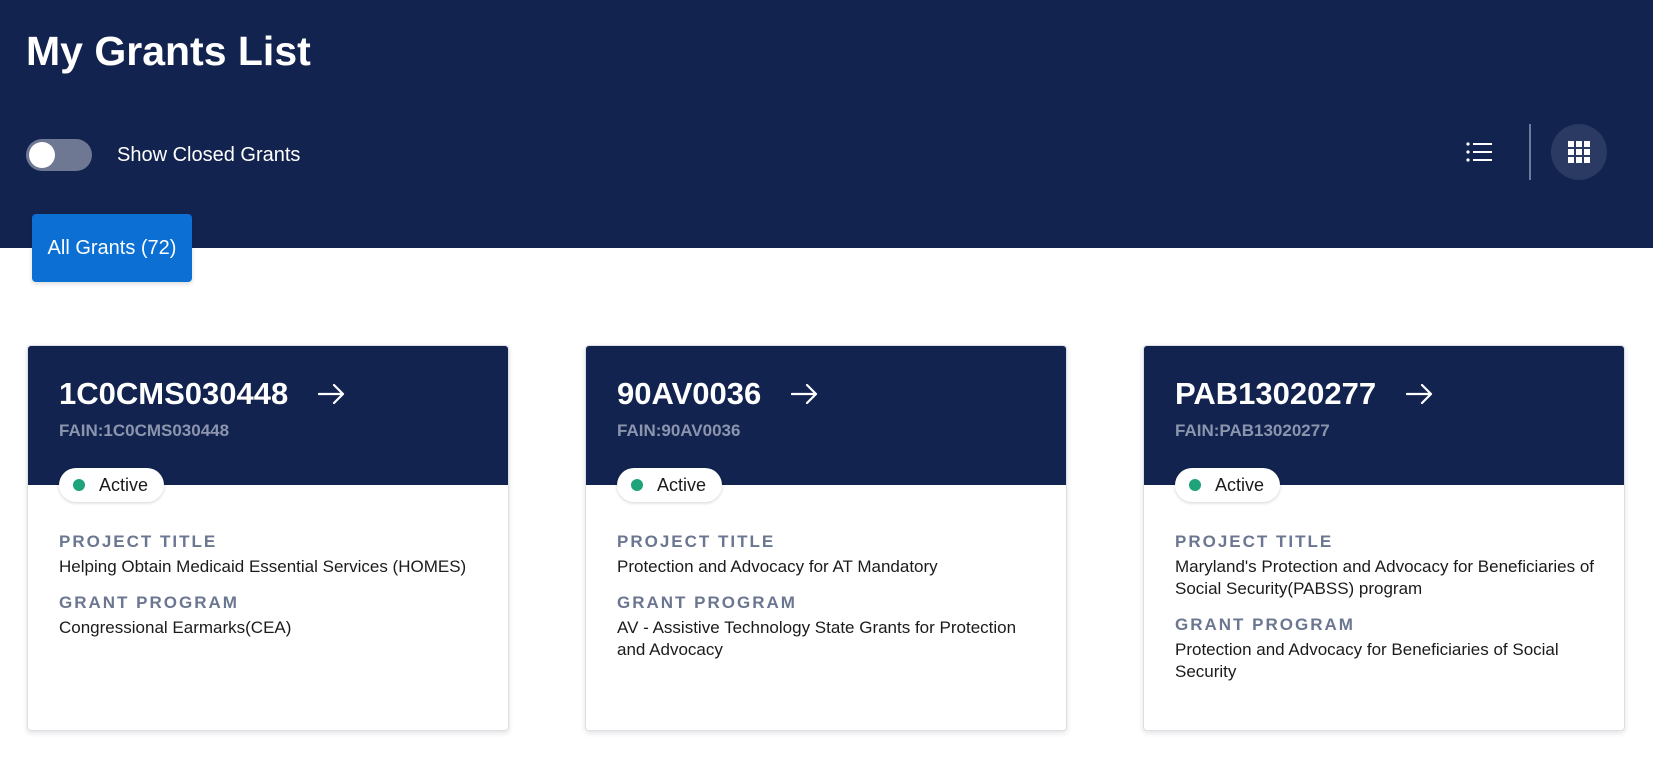 This screenshot has width=1653, height=757. Describe the element at coordinates (209, 154) in the screenshot. I see `show-closed-grants-label: Show Closed Grants` at that location.